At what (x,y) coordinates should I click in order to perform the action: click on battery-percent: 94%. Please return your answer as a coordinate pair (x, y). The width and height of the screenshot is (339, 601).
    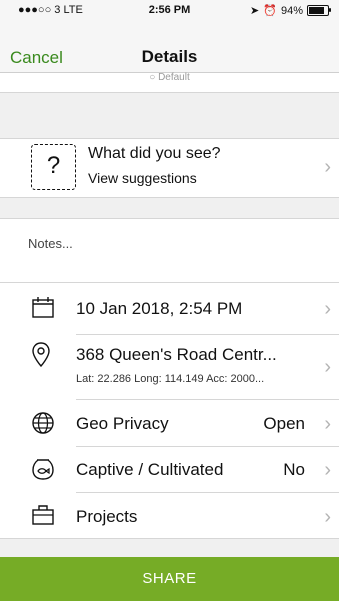
    Looking at the image, I should click on (291, 10).